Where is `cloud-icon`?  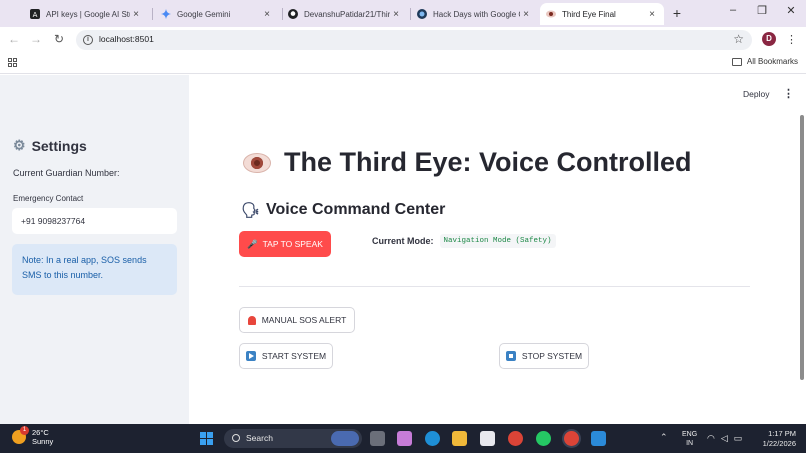
cloud-icon is located at coordinates (422, 14).